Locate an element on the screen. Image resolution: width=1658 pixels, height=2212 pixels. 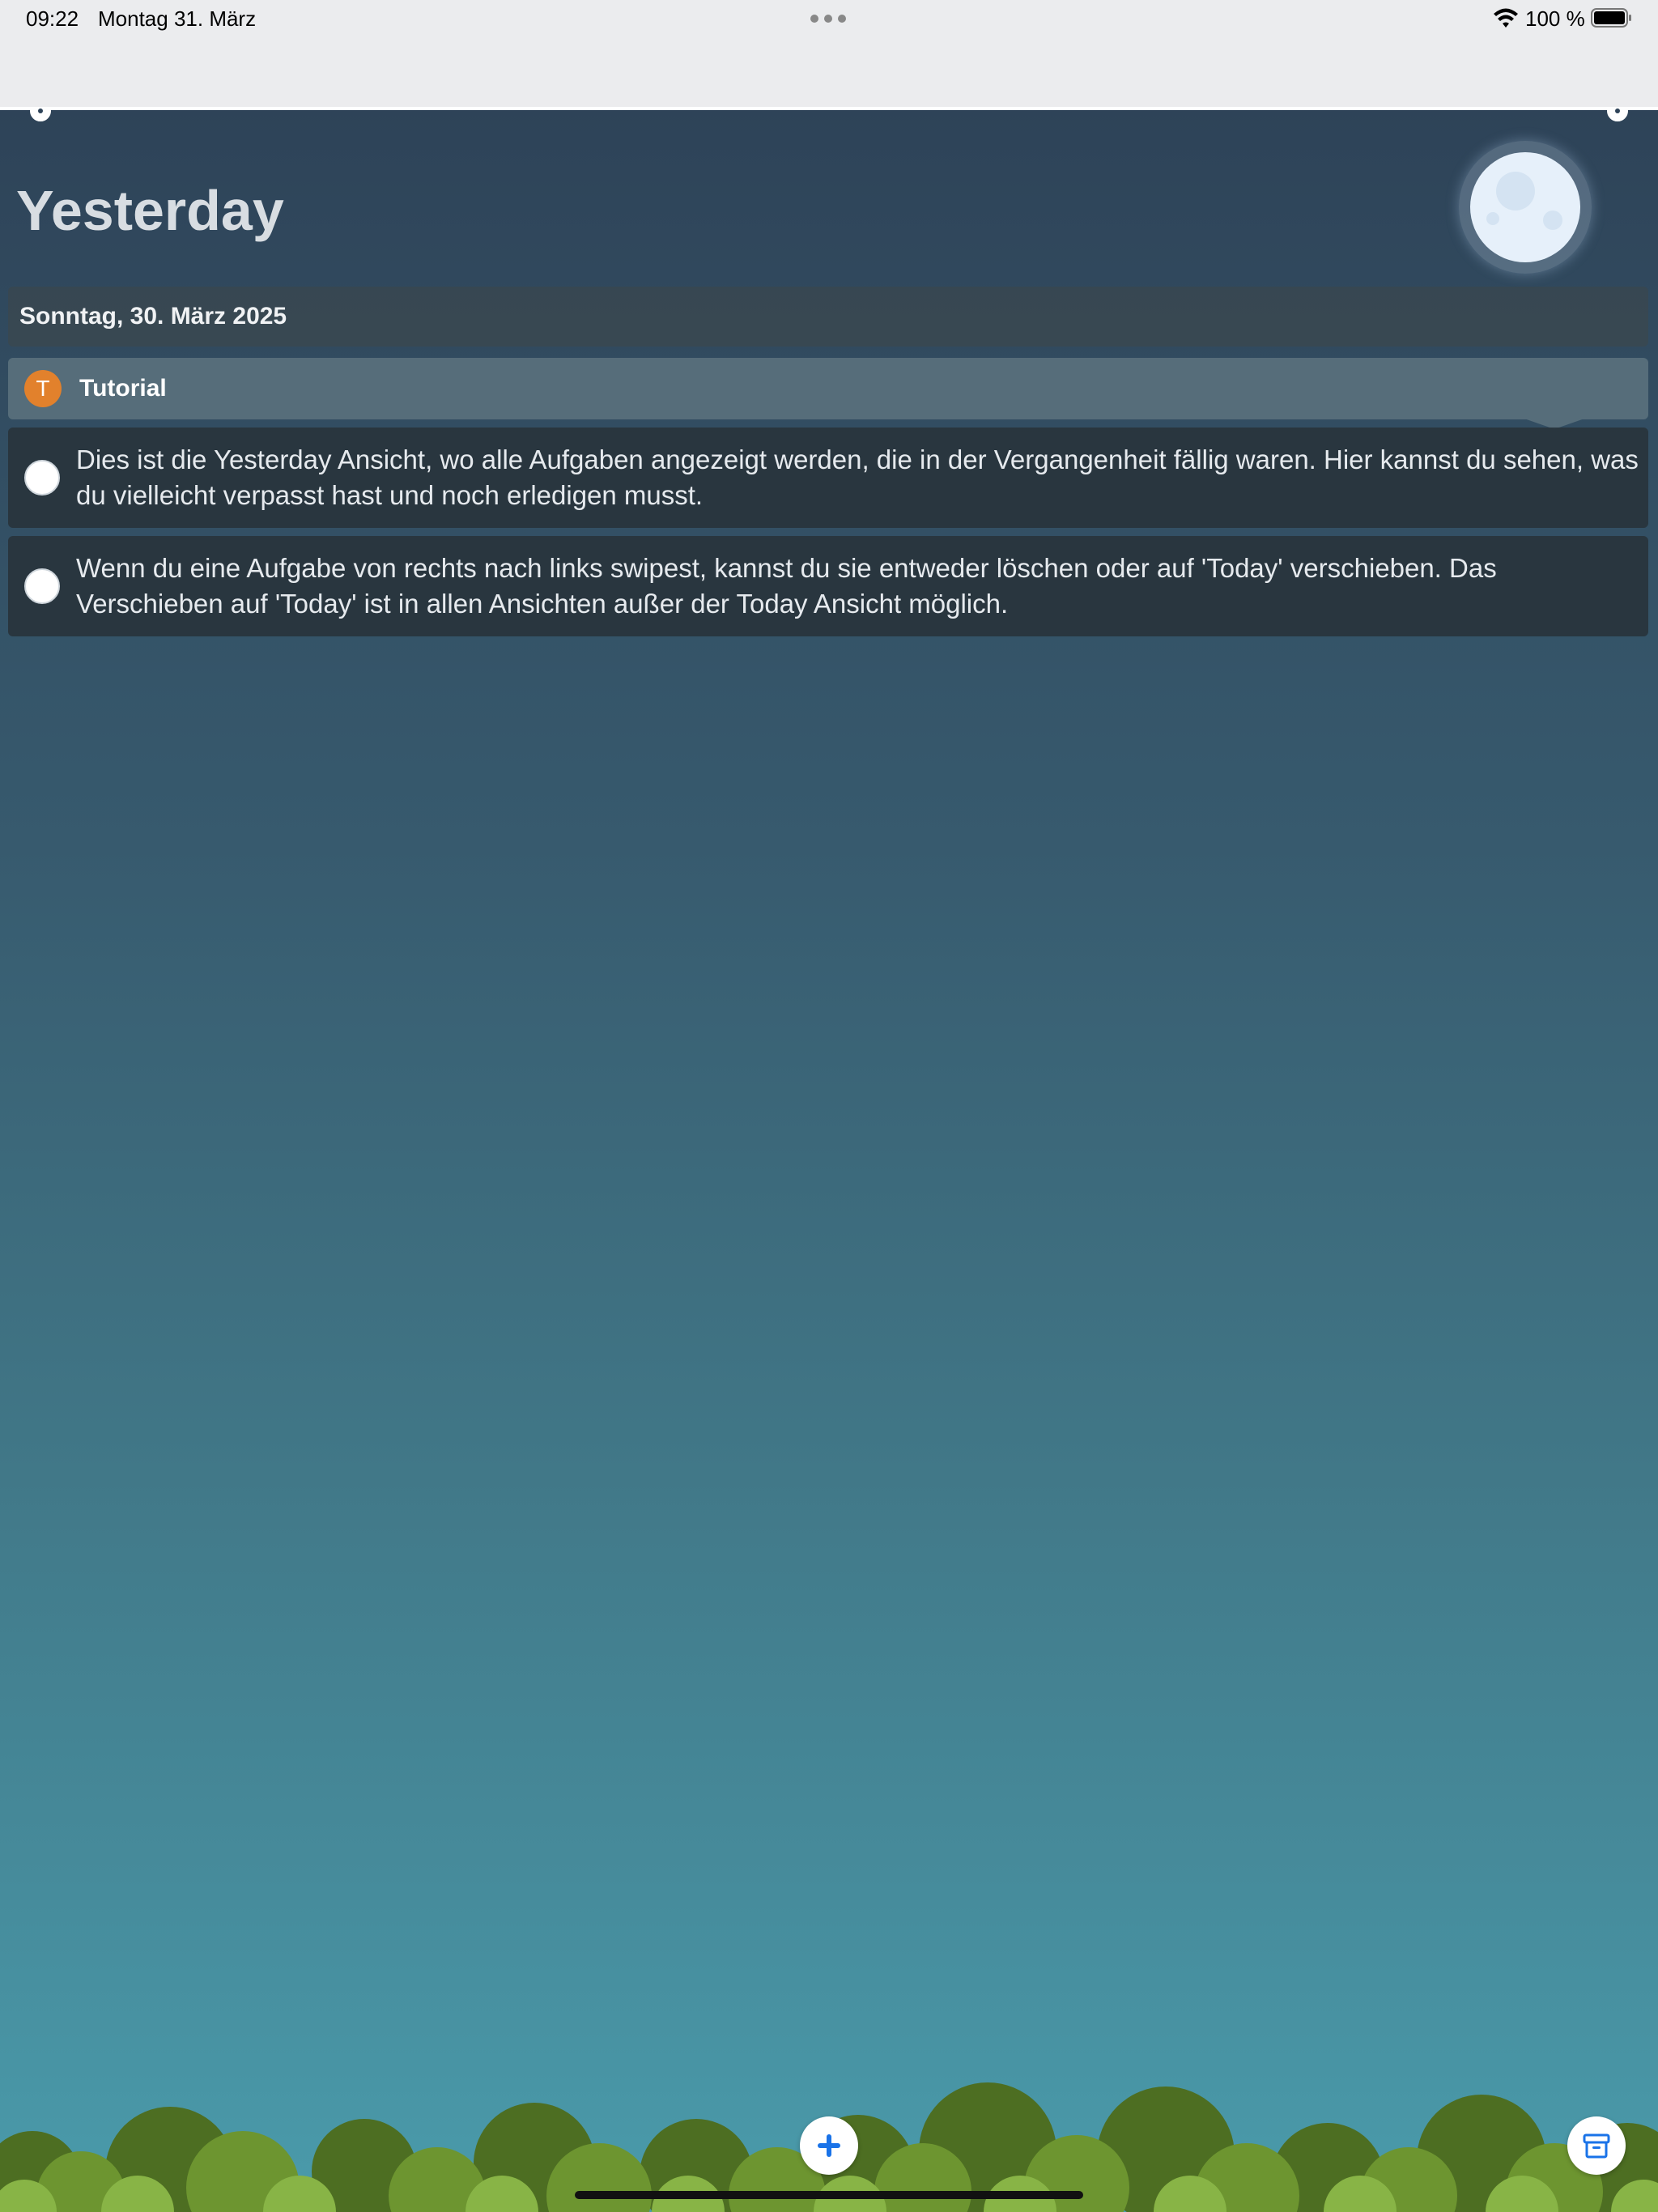
plus-icon is located at coordinates (829, 2146).